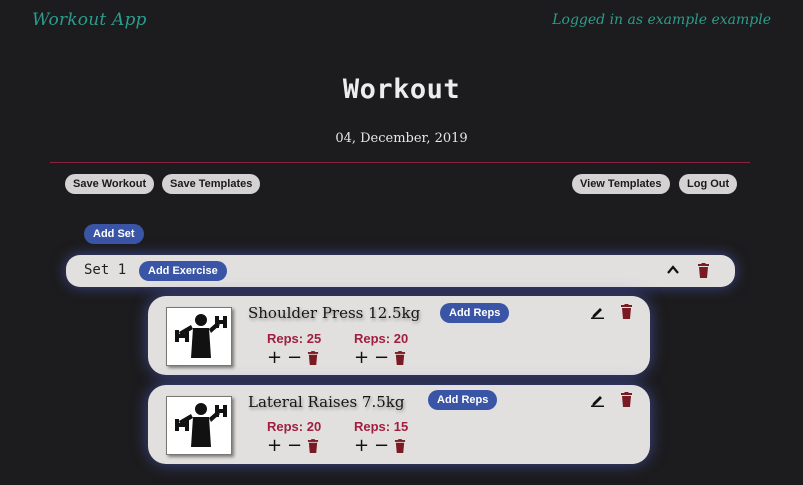 The image size is (803, 485). Describe the element at coordinates (661, 20) in the screenshot. I see `login-status: Logged in as example example` at that location.